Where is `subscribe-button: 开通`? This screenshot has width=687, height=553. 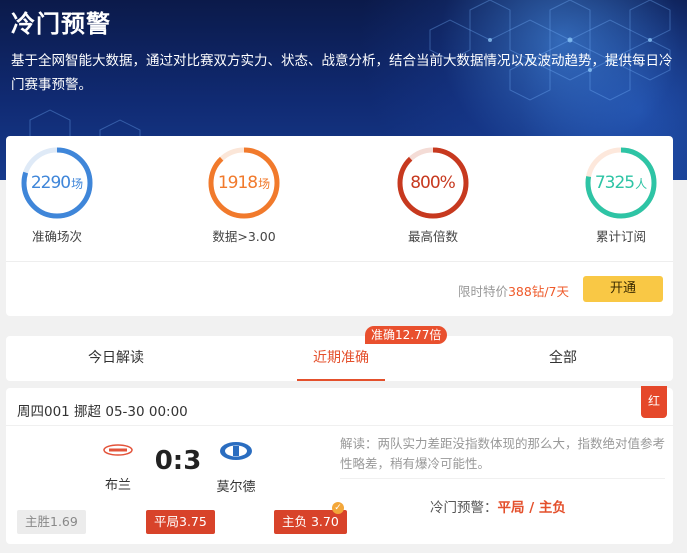 subscribe-button: 开通 is located at coordinates (623, 289).